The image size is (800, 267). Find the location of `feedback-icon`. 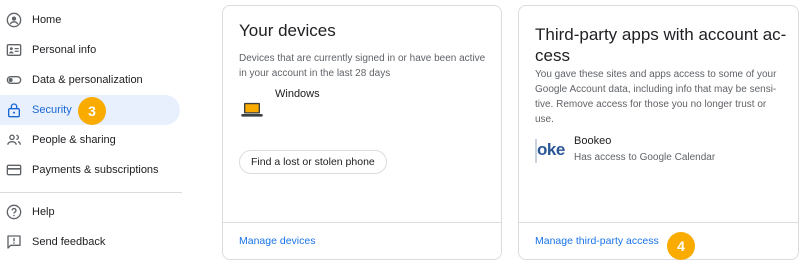

feedback-icon is located at coordinates (14, 242).